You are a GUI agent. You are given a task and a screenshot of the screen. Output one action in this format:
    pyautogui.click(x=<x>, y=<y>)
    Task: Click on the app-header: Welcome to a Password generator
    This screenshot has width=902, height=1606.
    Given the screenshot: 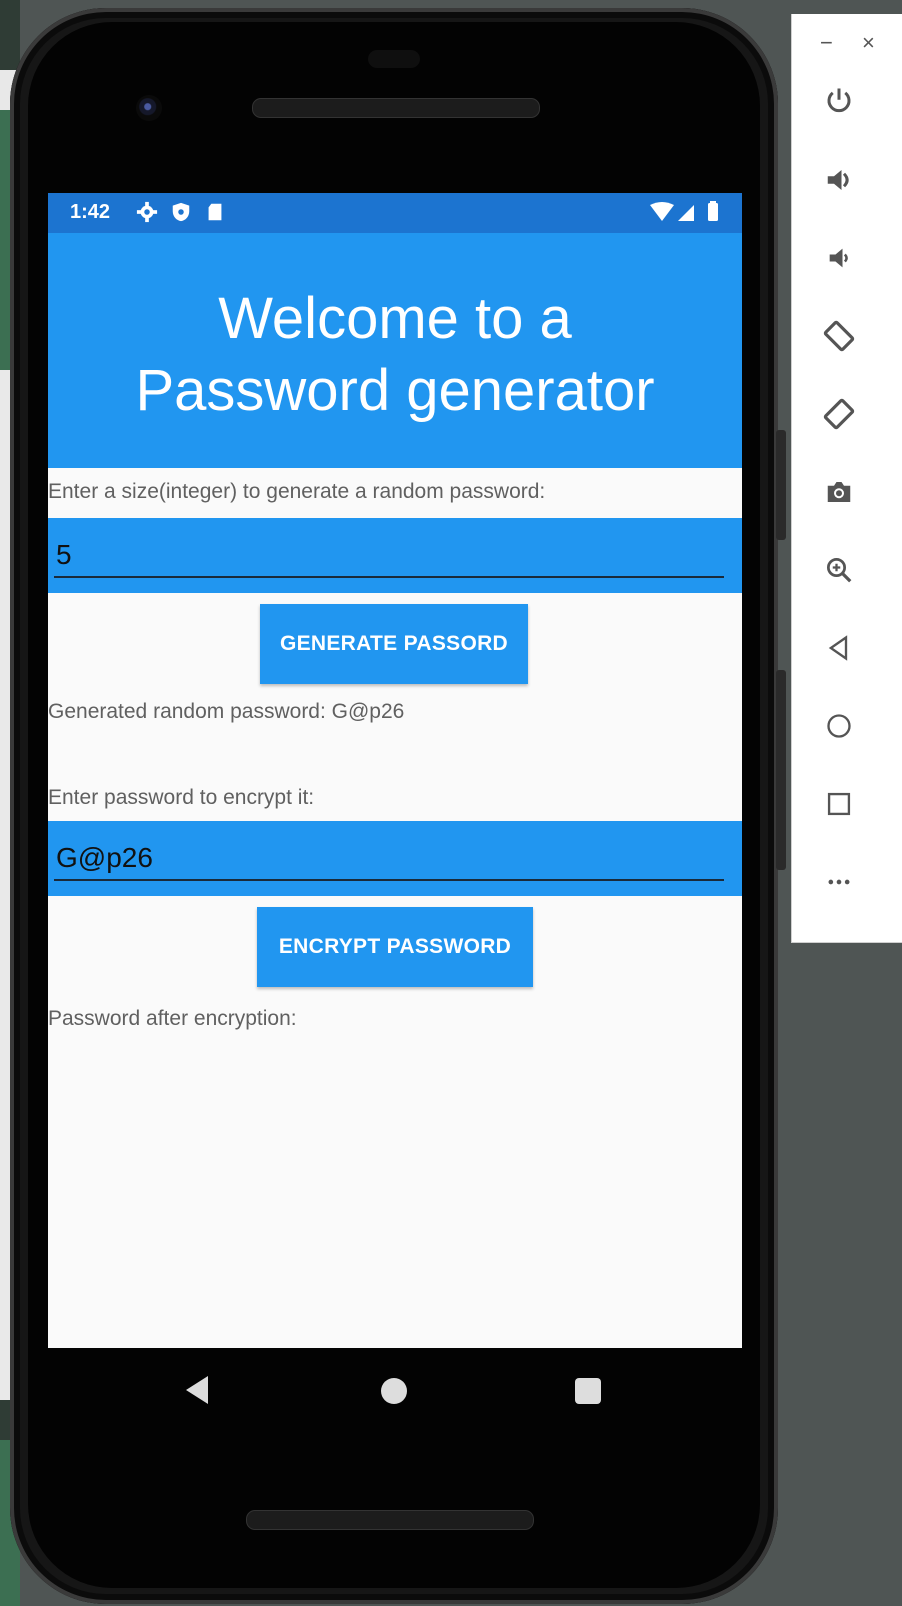 What is the action you would take?
    pyautogui.click(x=395, y=350)
    